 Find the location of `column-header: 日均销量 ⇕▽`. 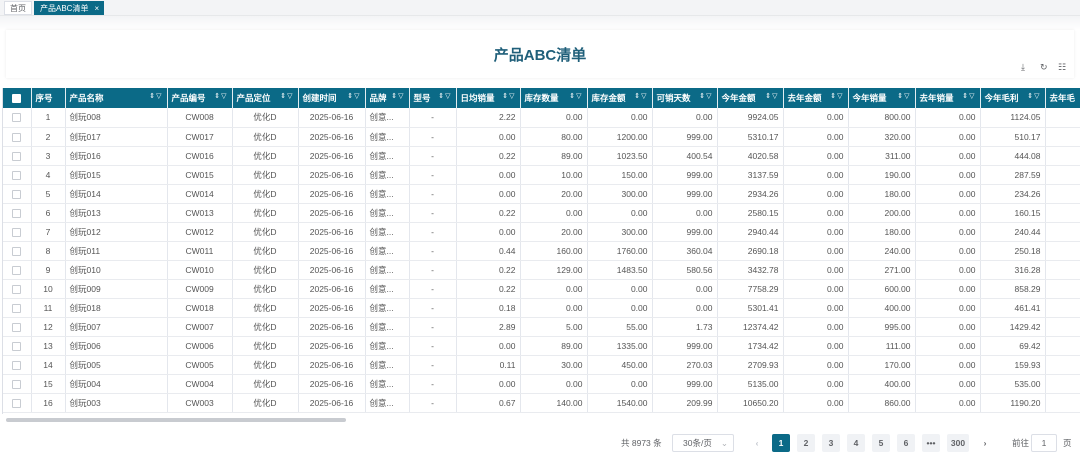

column-header: 日均销量 ⇕▽ is located at coordinates (488, 98).